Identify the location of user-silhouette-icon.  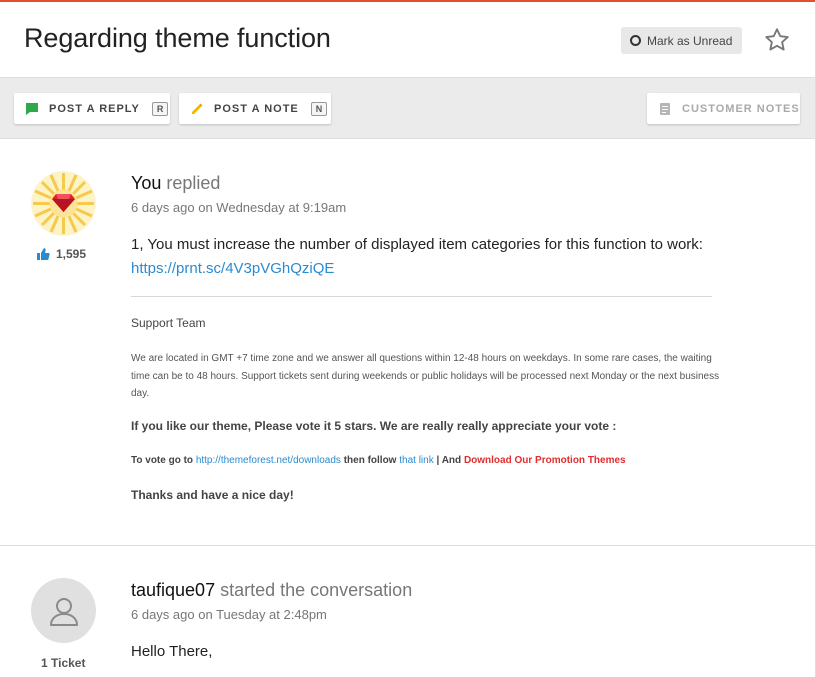
(63, 611).